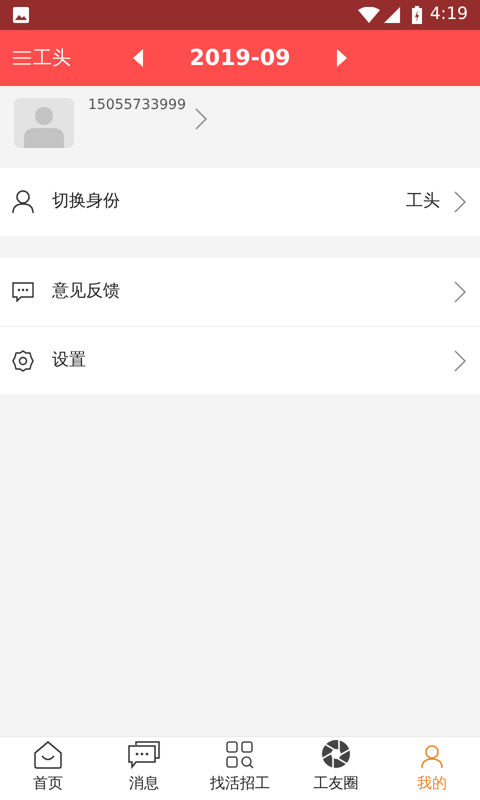  I want to click on tab: 首页, so click(48, 768).